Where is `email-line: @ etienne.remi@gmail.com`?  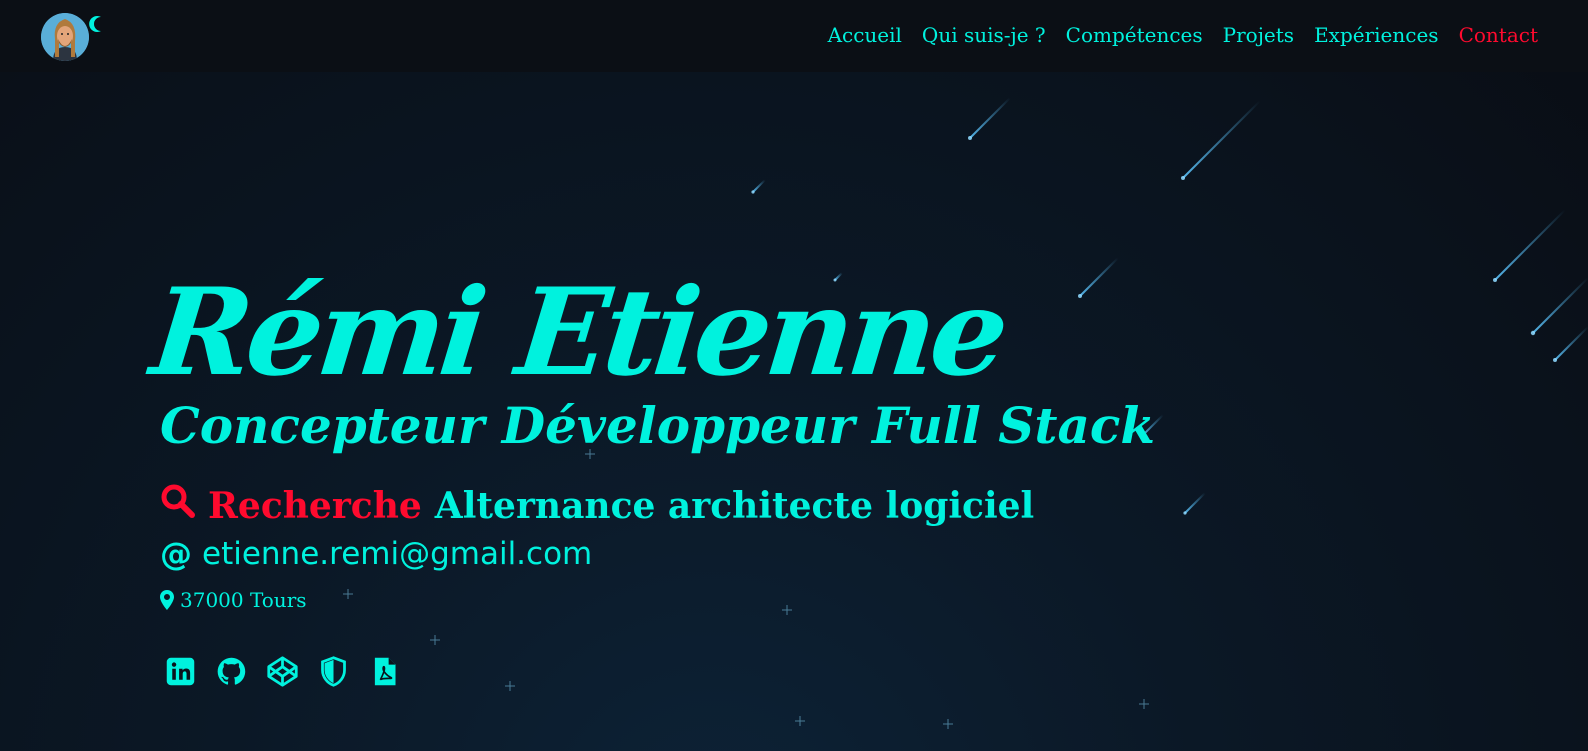
email-line: @ etienne.remi@gmail.com is located at coordinates (376, 554).